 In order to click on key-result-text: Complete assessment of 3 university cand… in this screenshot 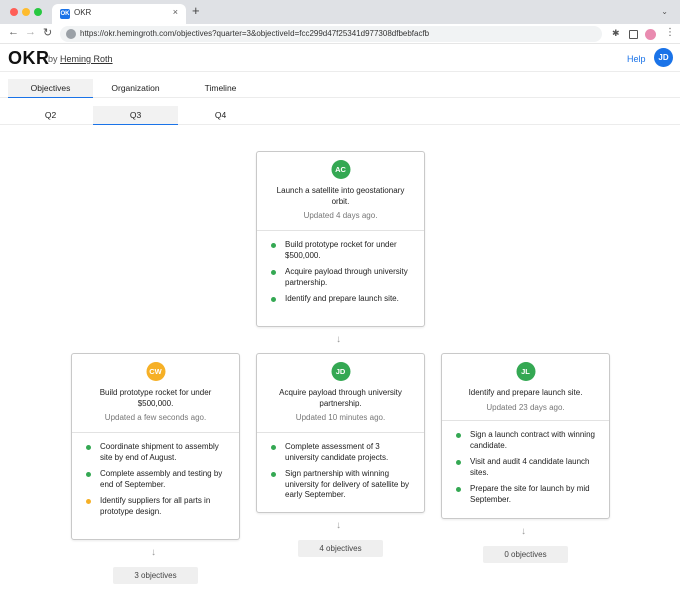, I will do `click(337, 452)`.